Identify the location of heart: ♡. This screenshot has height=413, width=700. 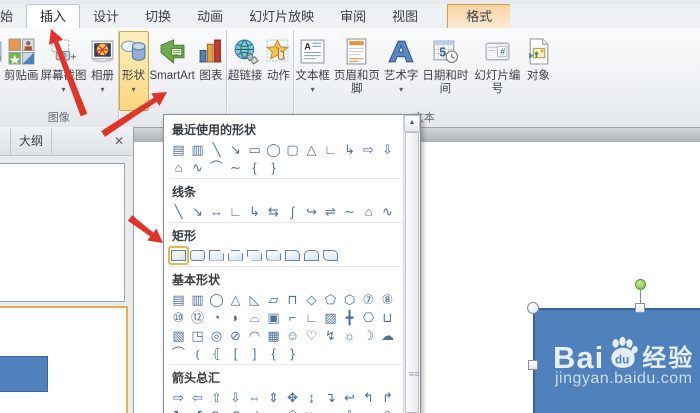
(311, 335).